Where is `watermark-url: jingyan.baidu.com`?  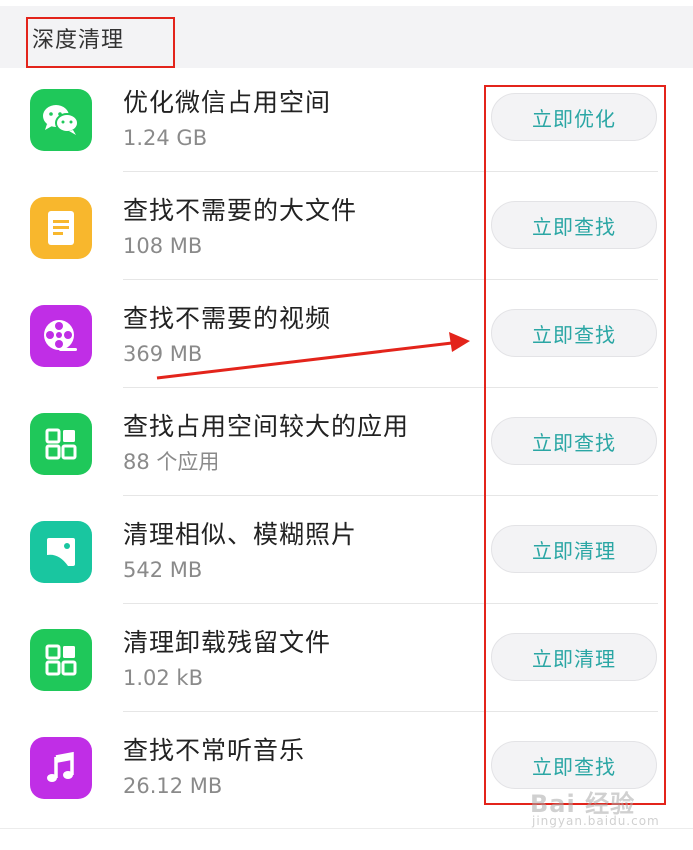 watermark-url: jingyan.baidu.com is located at coordinates (596, 821).